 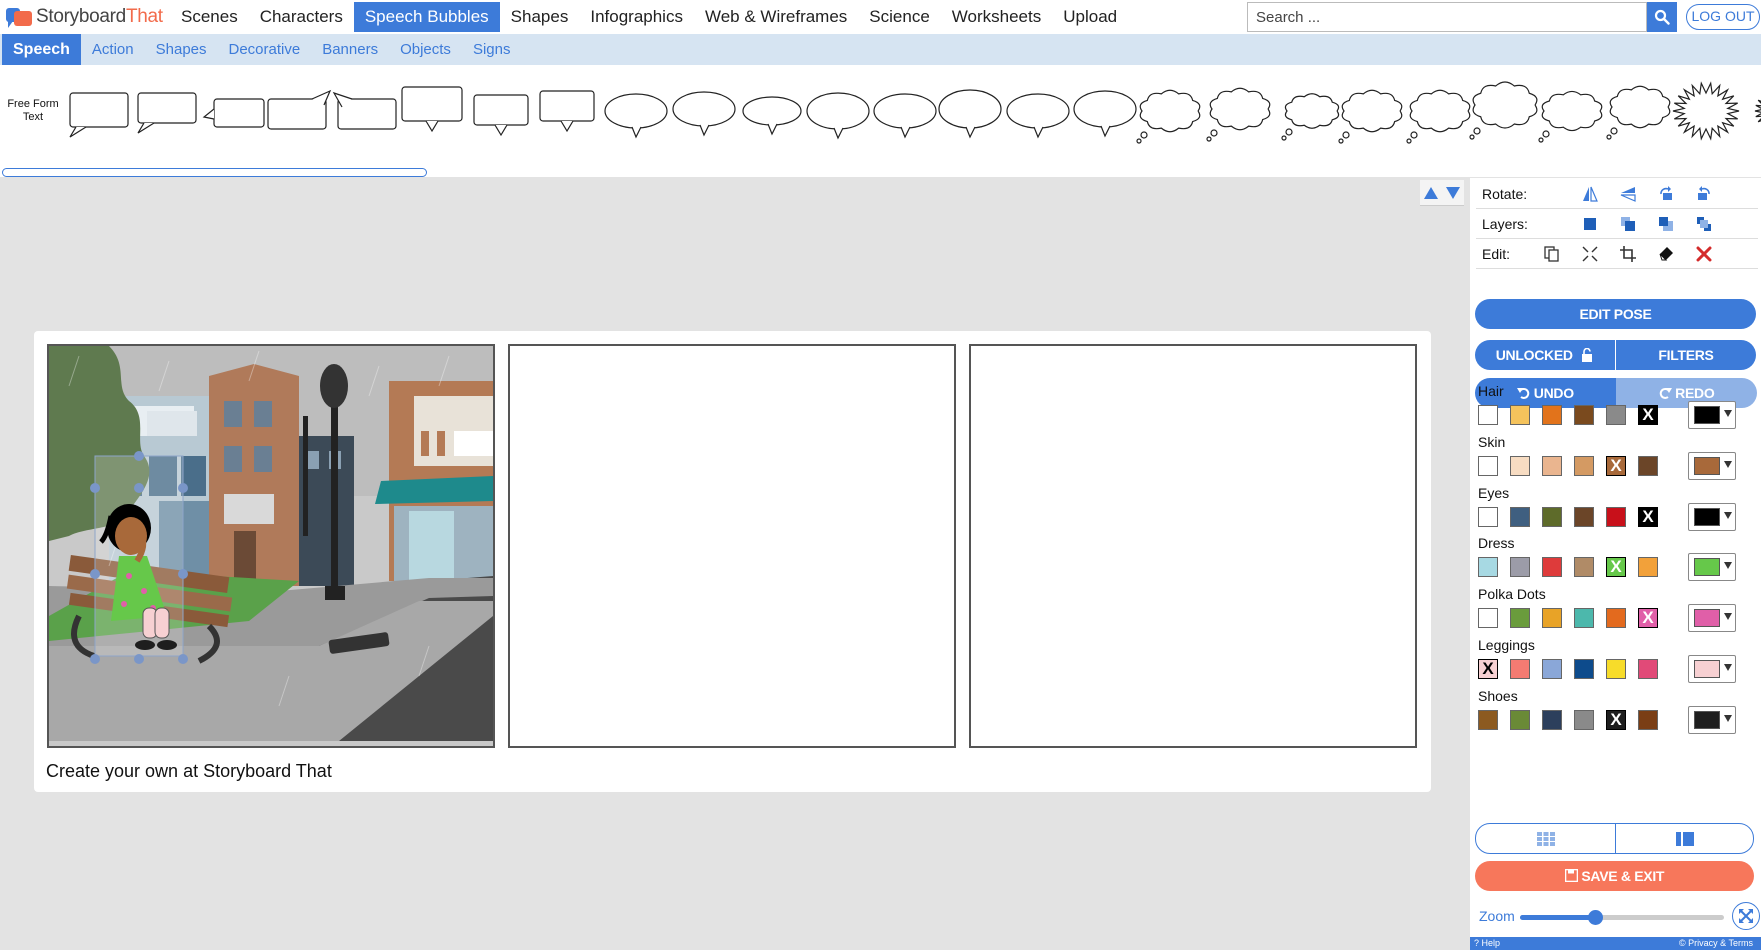 What do you see at coordinates (85, 17) in the screenshot?
I see `storyboardthat-logo: Storyboard That` at bounding box center [85, 17].